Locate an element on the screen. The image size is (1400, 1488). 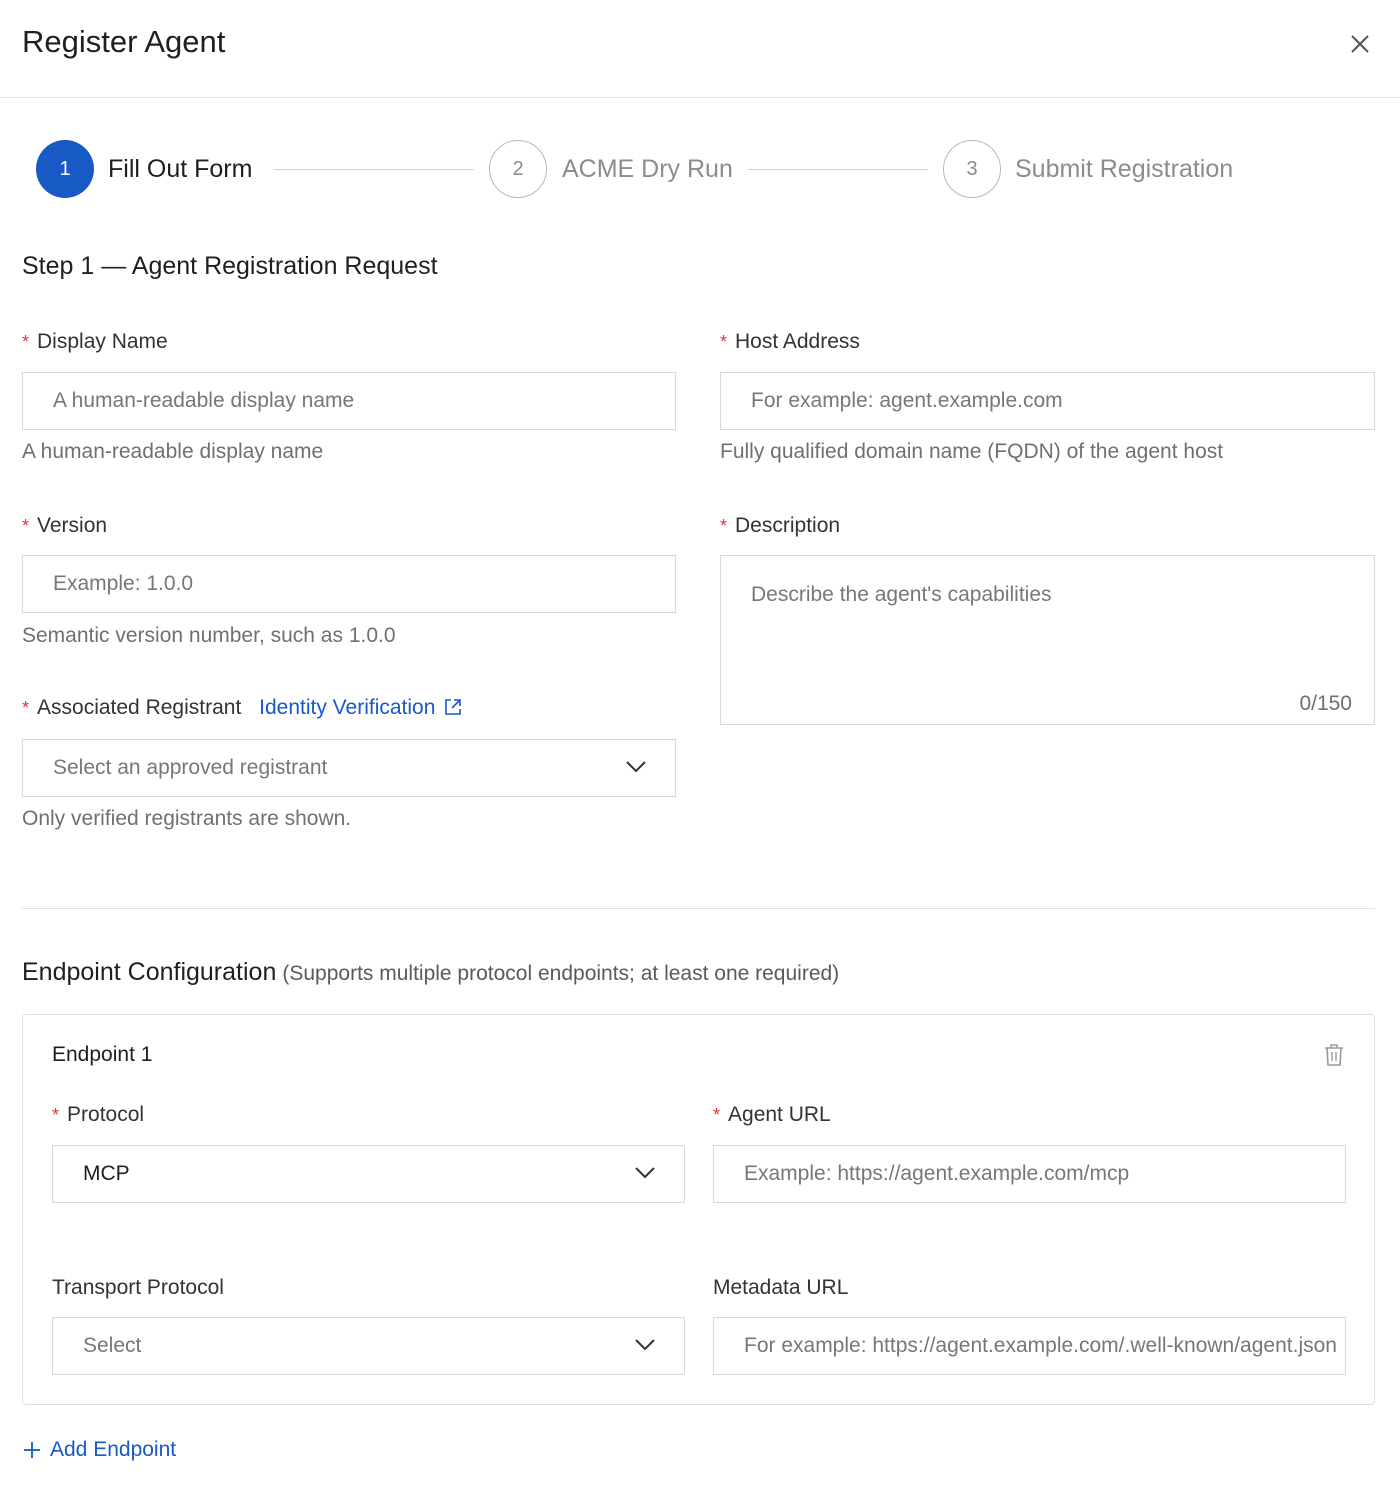
external-link-icon is located at coordinates (453, 707).